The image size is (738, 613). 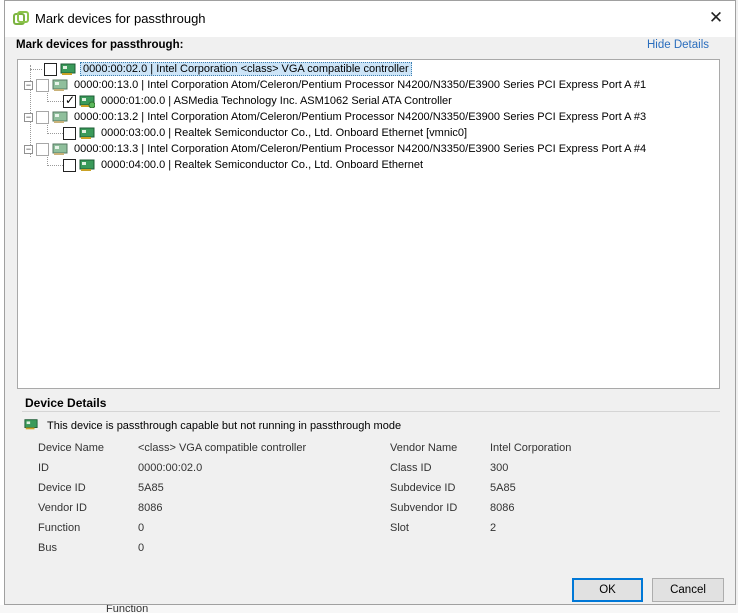 What do you see at coordinates (71, 448) in the screenshot?
I see `detail-label: Device Name` at bounding box center [71, 448].